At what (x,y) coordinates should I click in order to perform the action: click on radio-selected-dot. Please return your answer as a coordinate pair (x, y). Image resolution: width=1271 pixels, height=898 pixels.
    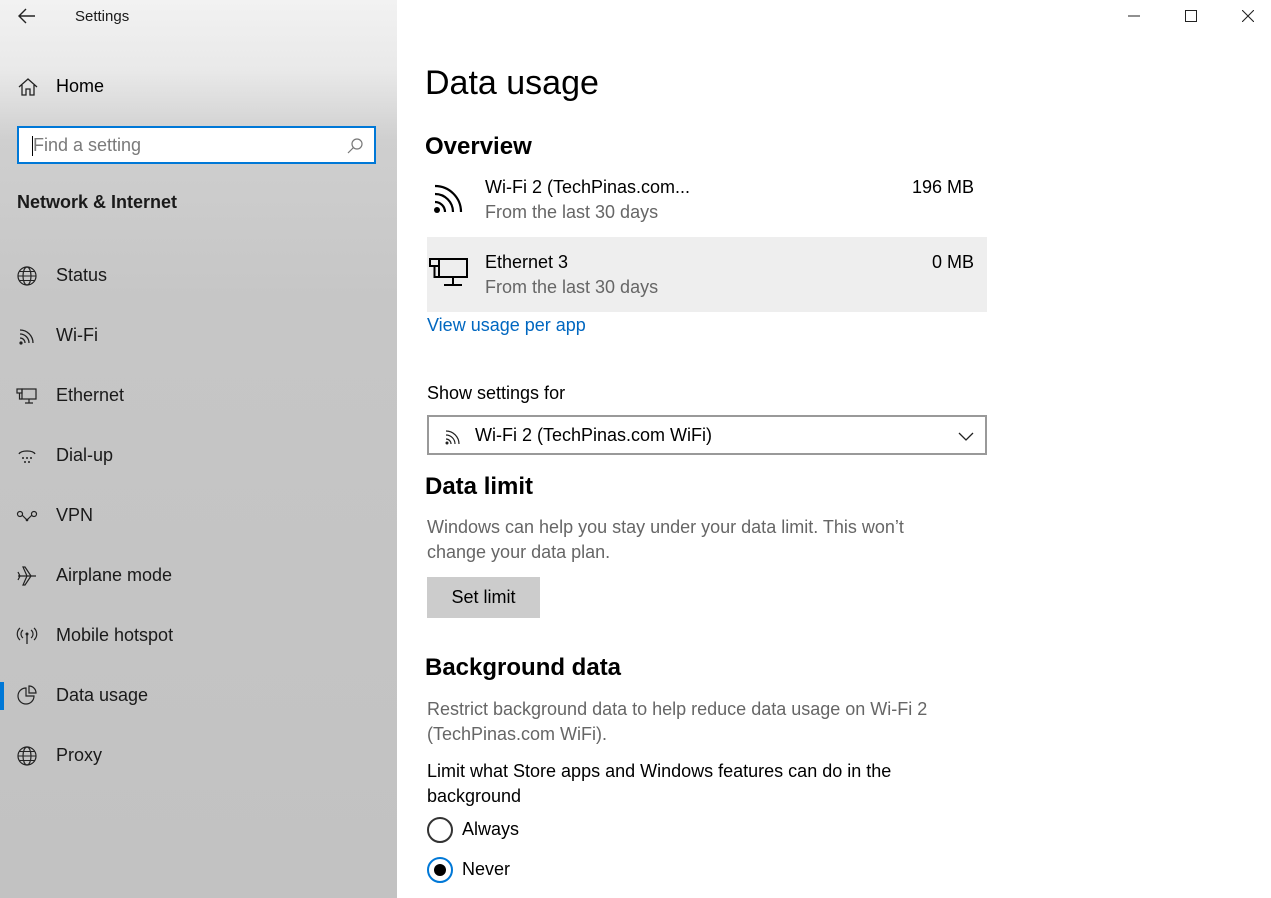
    Looking at the image, I should click on (440, 870).